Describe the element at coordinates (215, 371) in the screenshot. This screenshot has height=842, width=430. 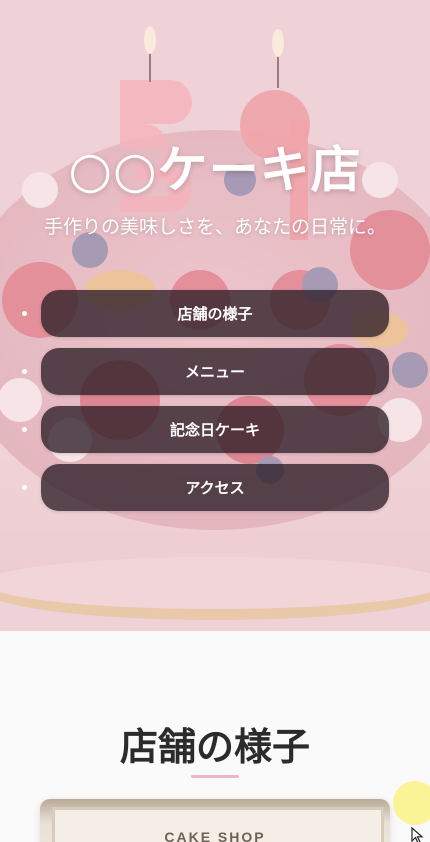
I see `nav-button-menu: メニュー` at that location.